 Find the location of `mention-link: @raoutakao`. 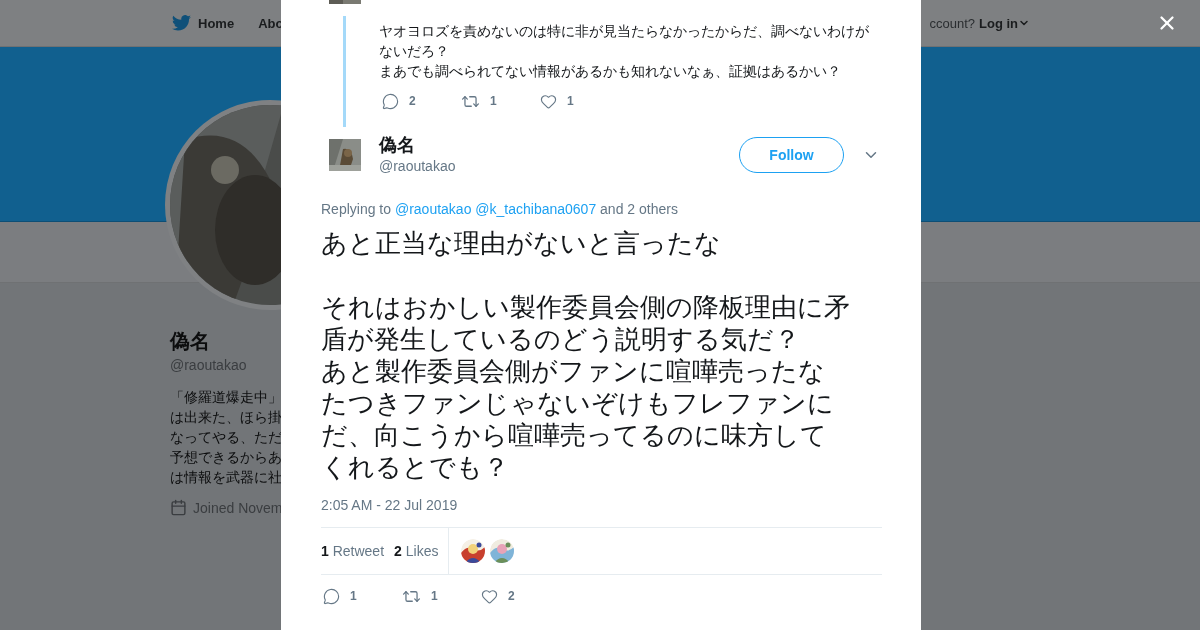

mention-link: @raoutakao is located at coordinates (433, 209).